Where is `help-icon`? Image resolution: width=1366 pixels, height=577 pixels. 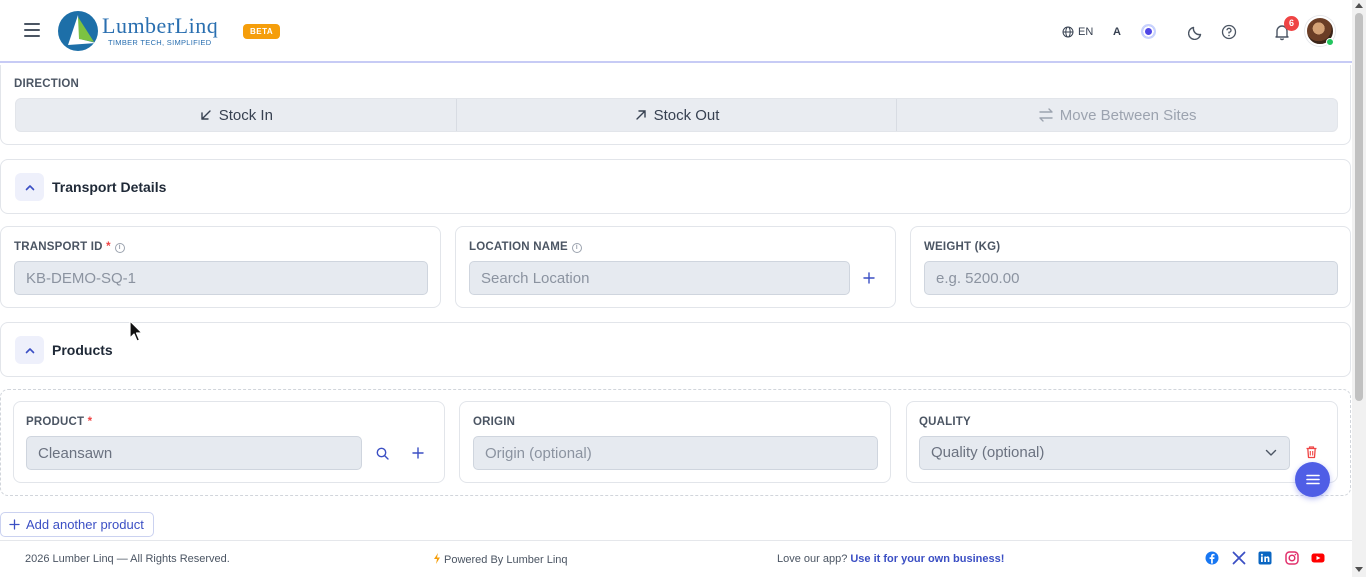
help-icon is located at coordinates (1229, 31).